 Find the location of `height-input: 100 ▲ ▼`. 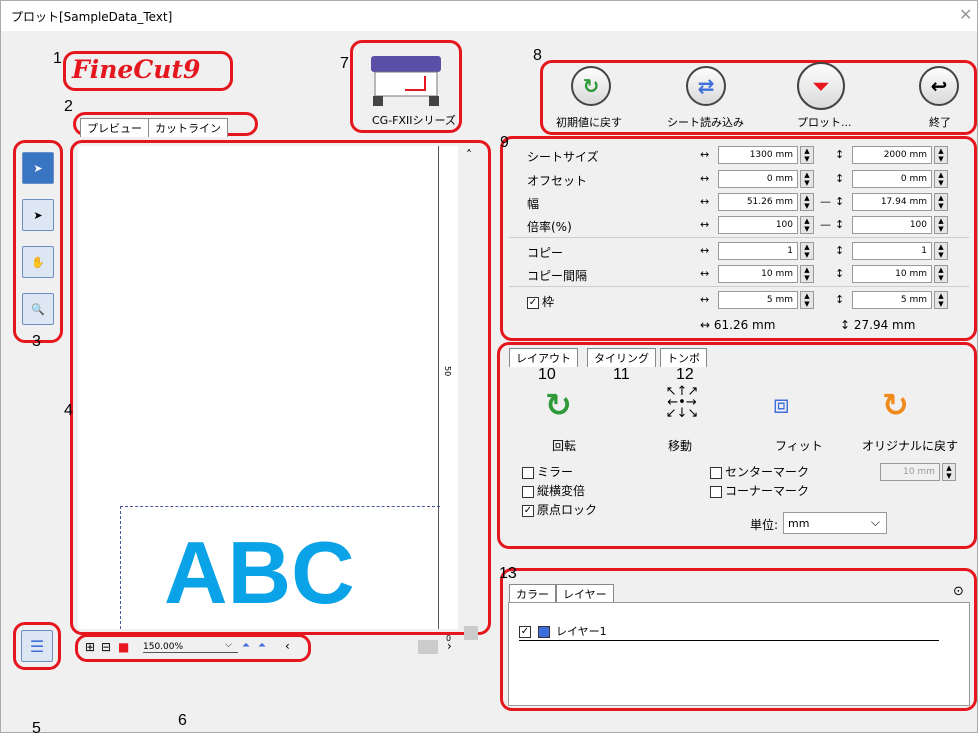

height-input: 100 ▲ ▼ is located at coordinates (900, 225).